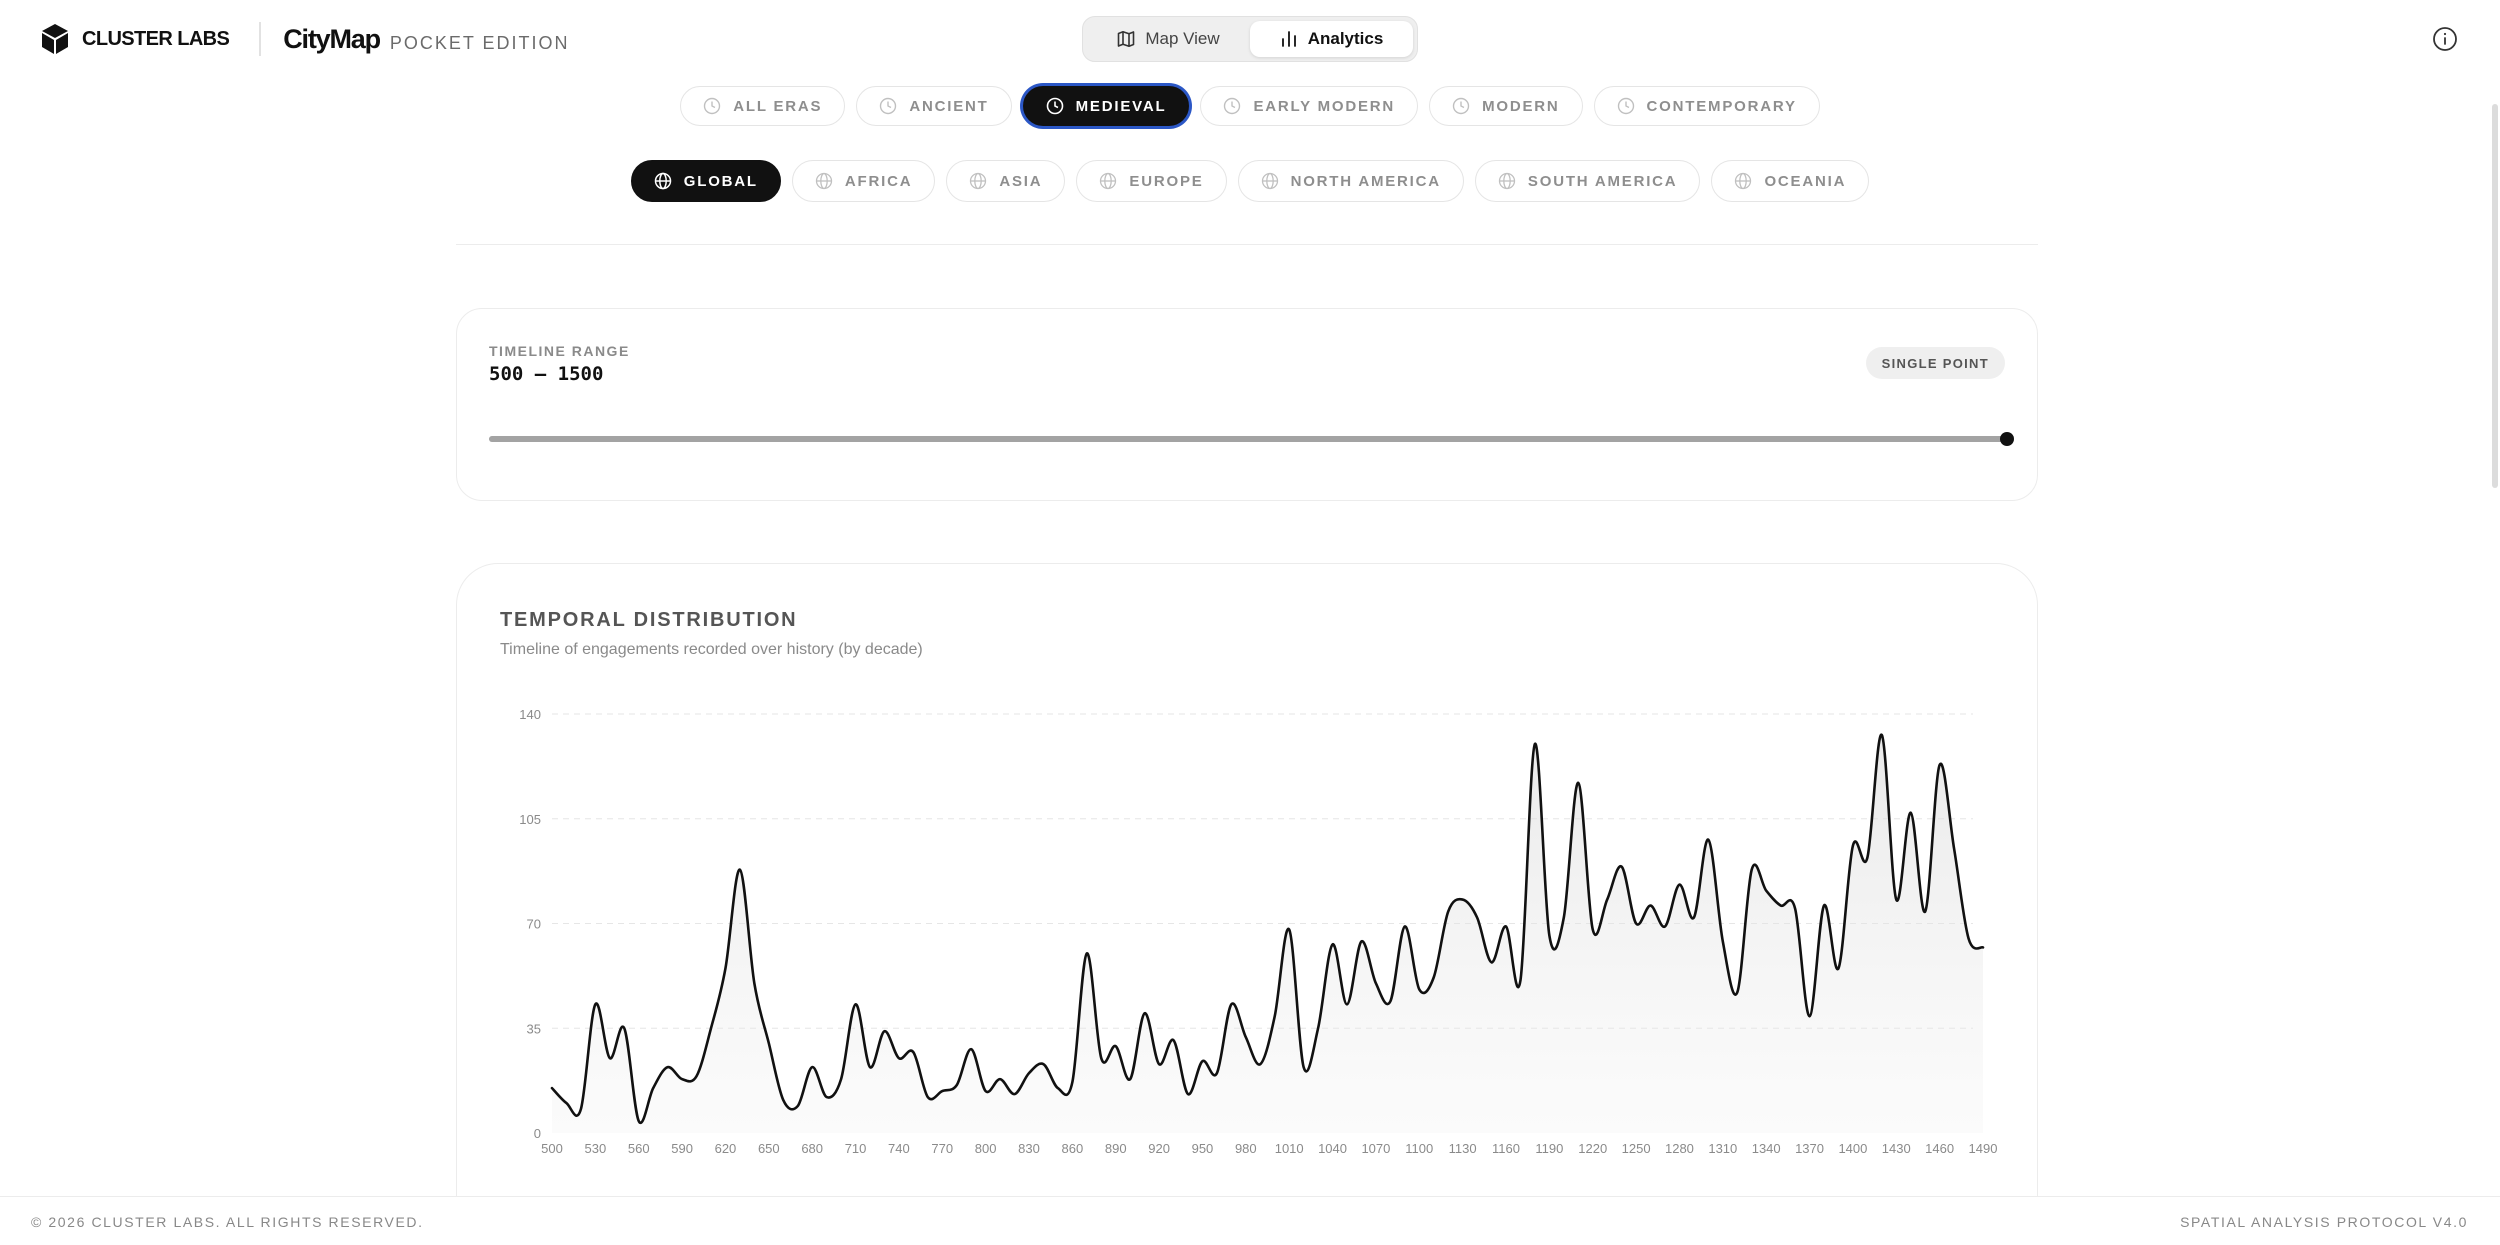 The width and height of the screenshot is (2500, 1245). Describe the element at coordinates (812, 1148) in the screenshot. I see `x-tick-label: 680` at that location.